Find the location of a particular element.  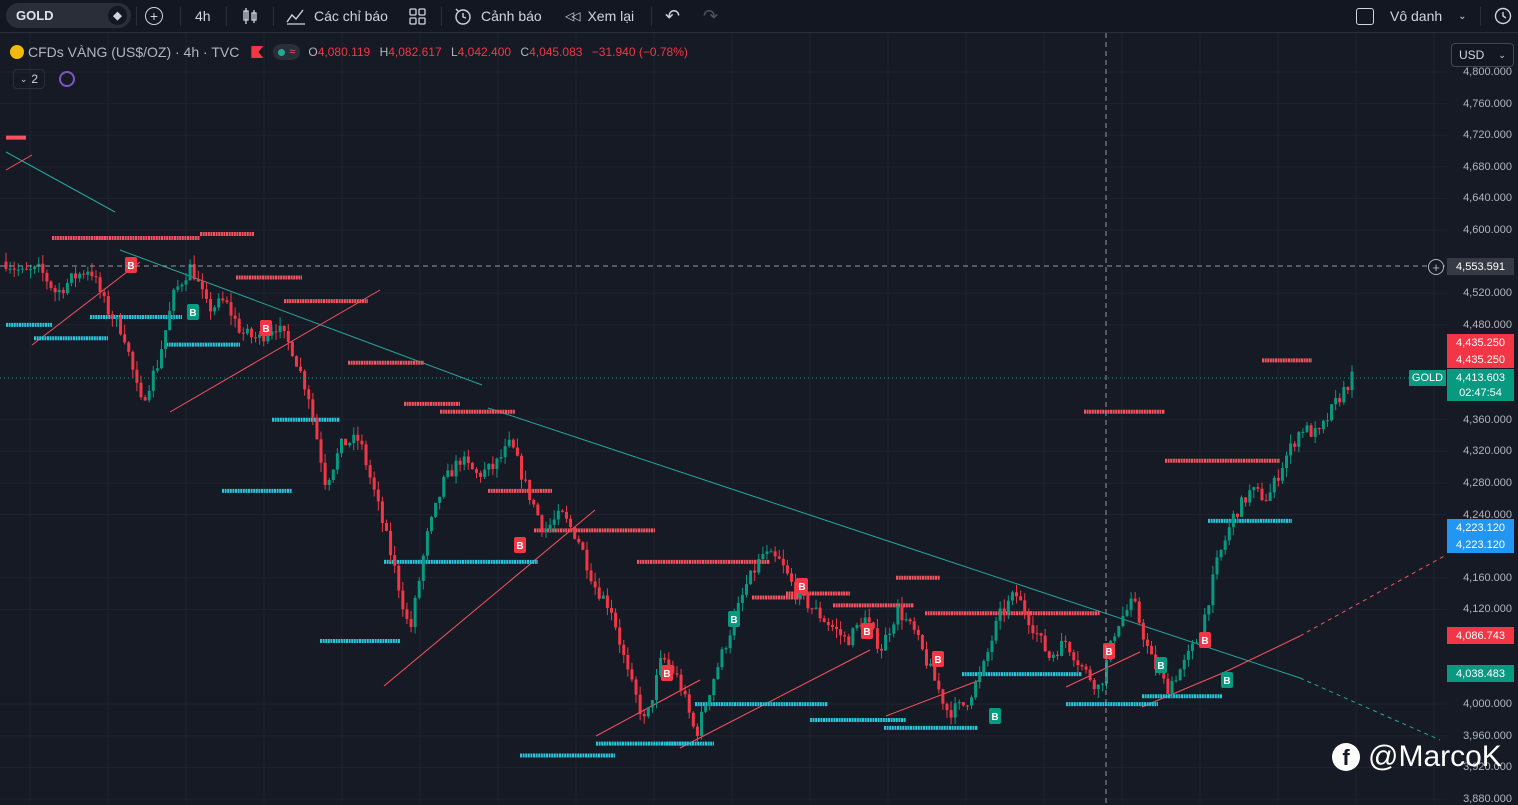

indicators-icon is located at coordinates (295, 17).